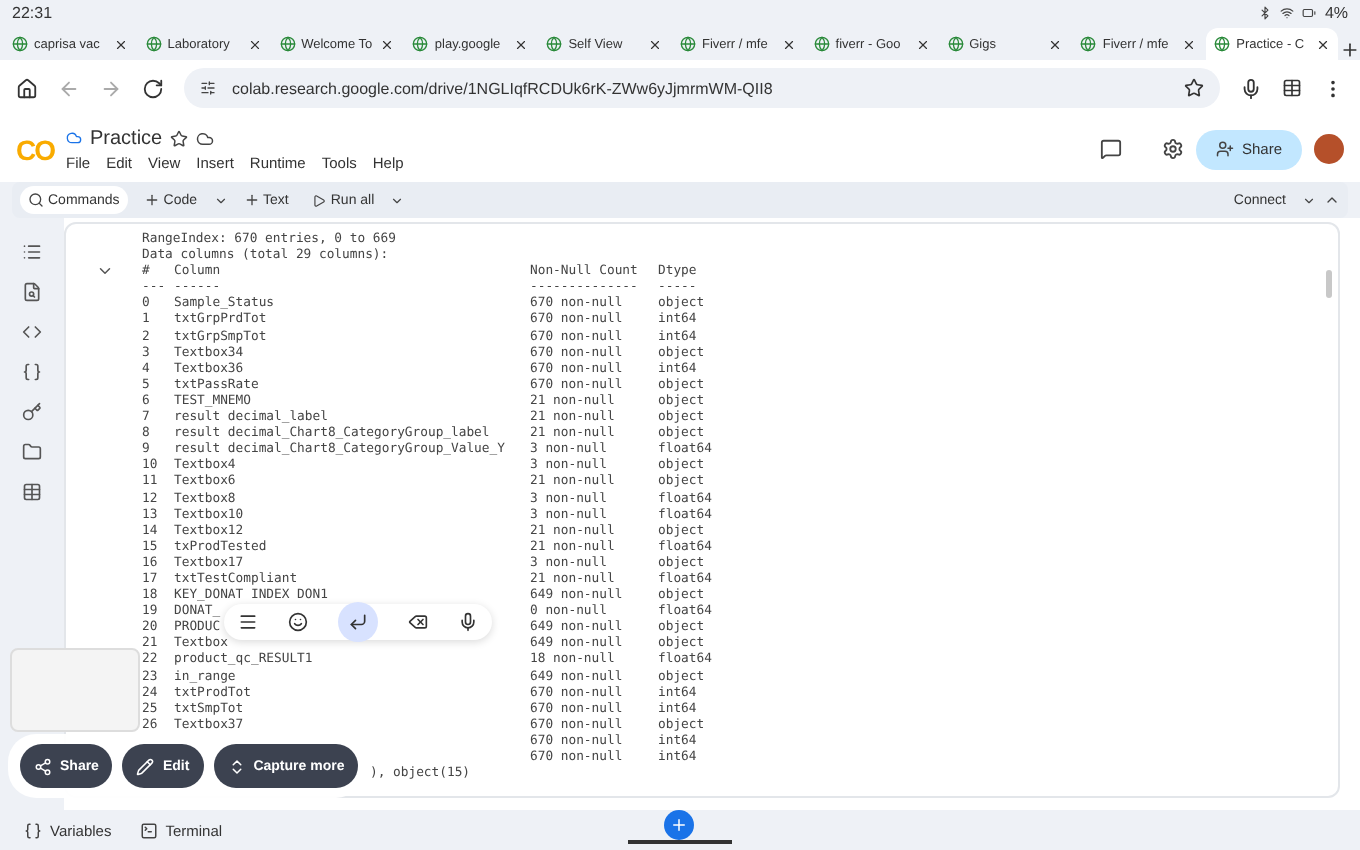  I want to click on braces-icon, so click(33, 830).